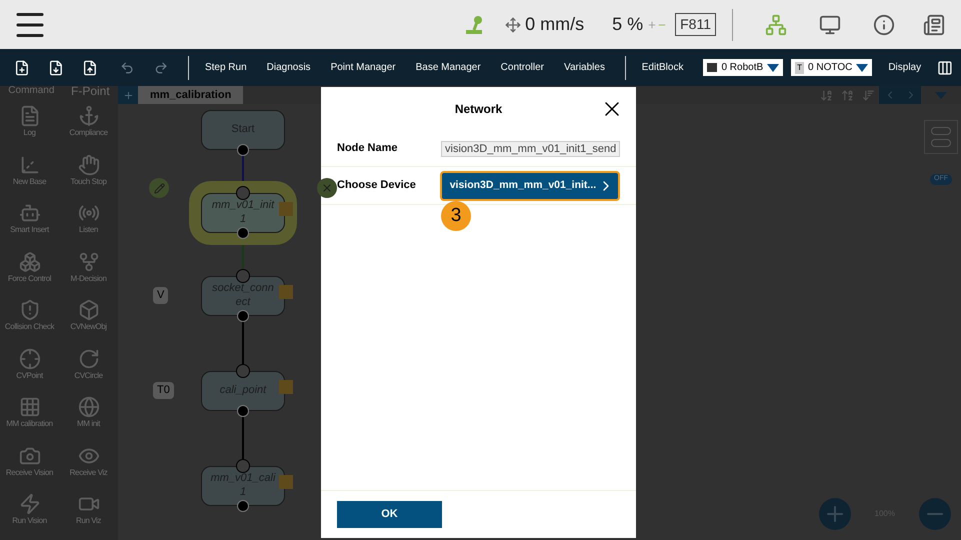  I want to click on monitor-icon, so click(830, 25).